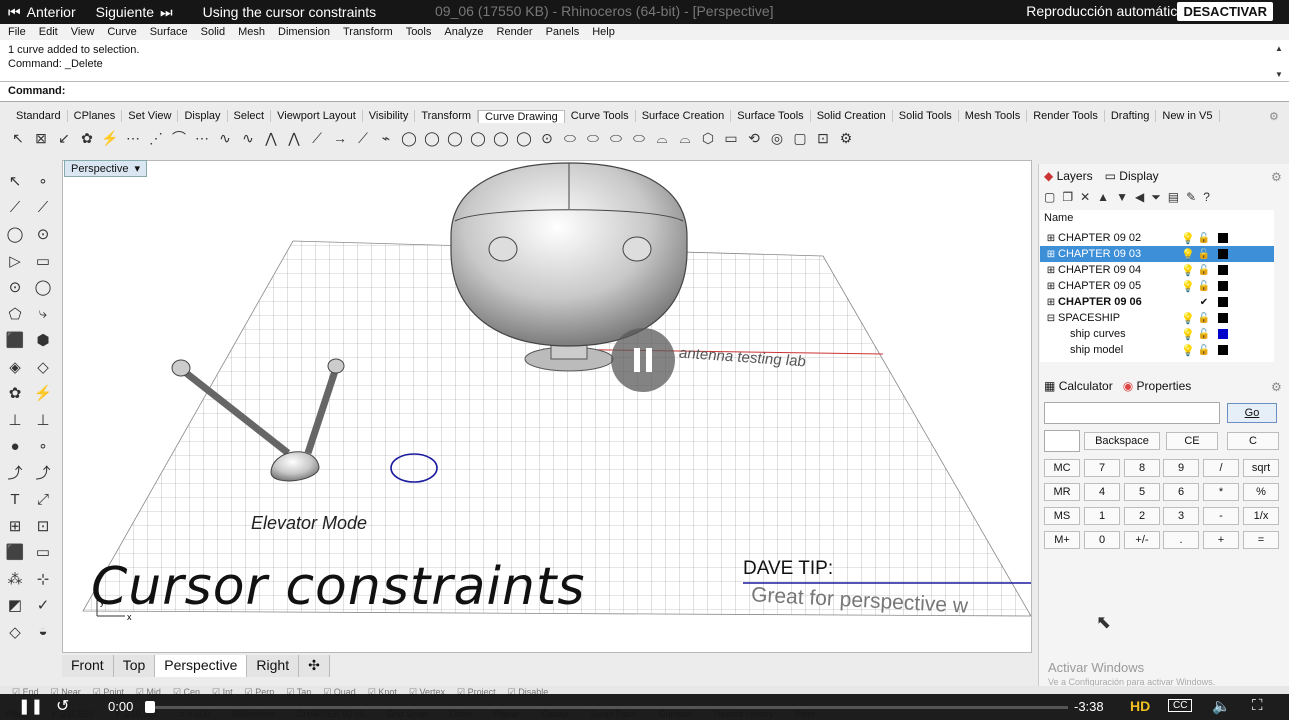 The height and width of the screenshot is (720, 1289). I want to click on layer-states-icon: ▤, so click(1173, 197).